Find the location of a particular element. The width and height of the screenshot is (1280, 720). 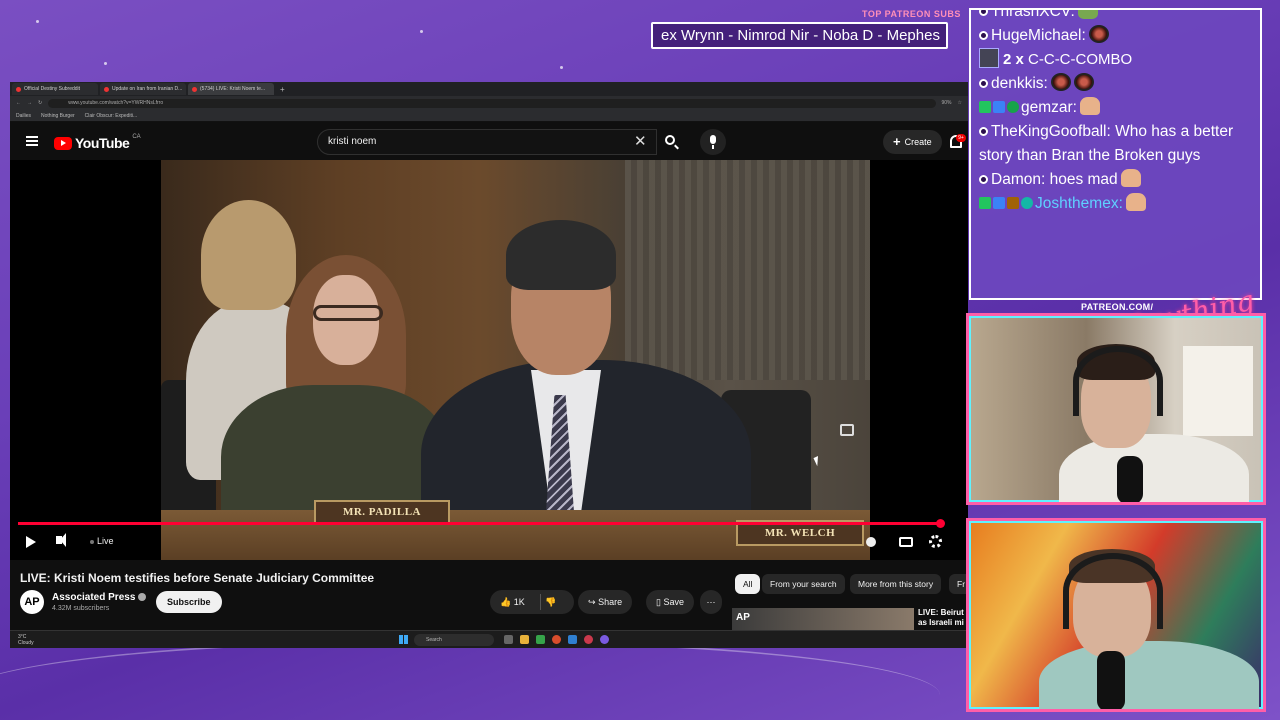

captions-icon is located at coordinates (906, 542).